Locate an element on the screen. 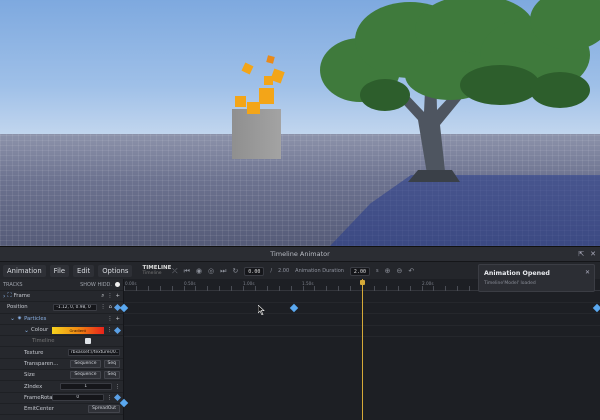 The image size is (600, 420). track-last-label: EmitCenter is located at coordinates (39, 409).